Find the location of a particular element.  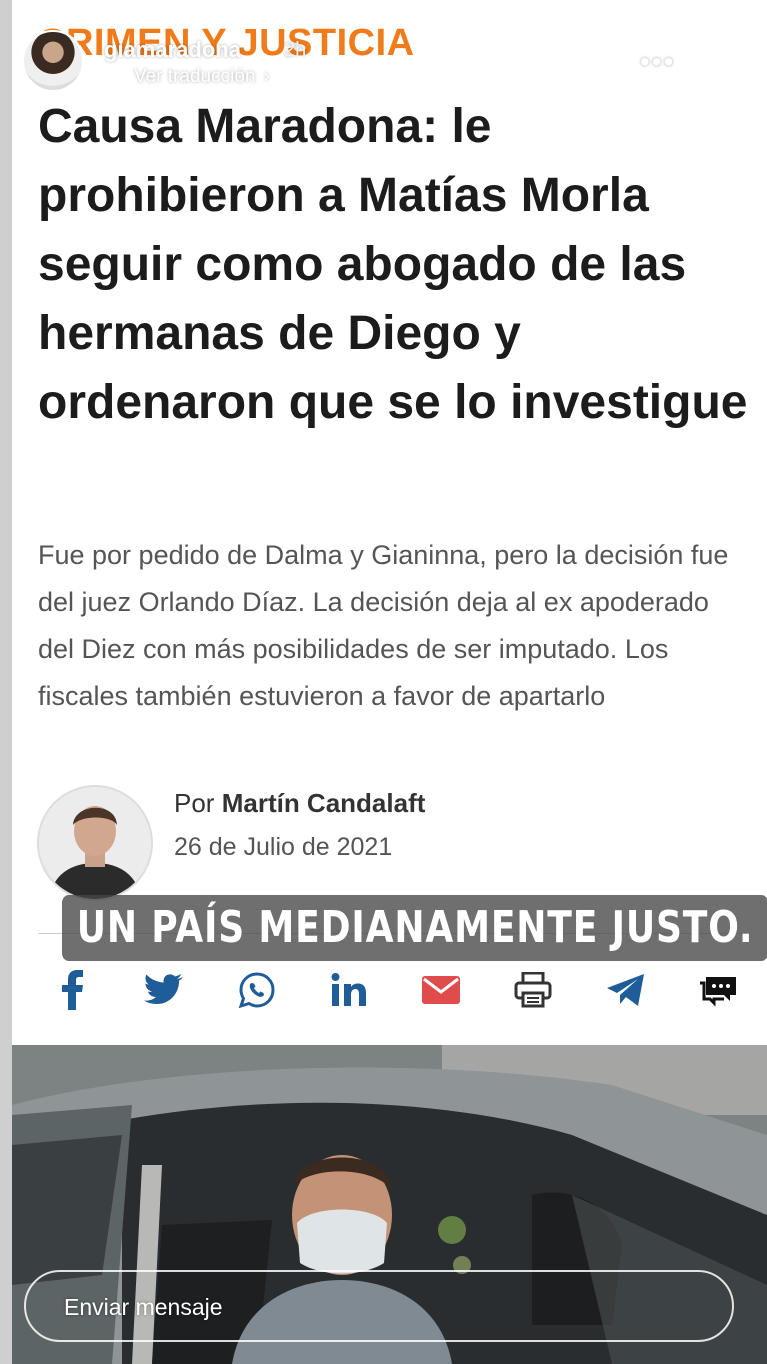

more-options-icon: ••• is located at coordinates (657, 62).